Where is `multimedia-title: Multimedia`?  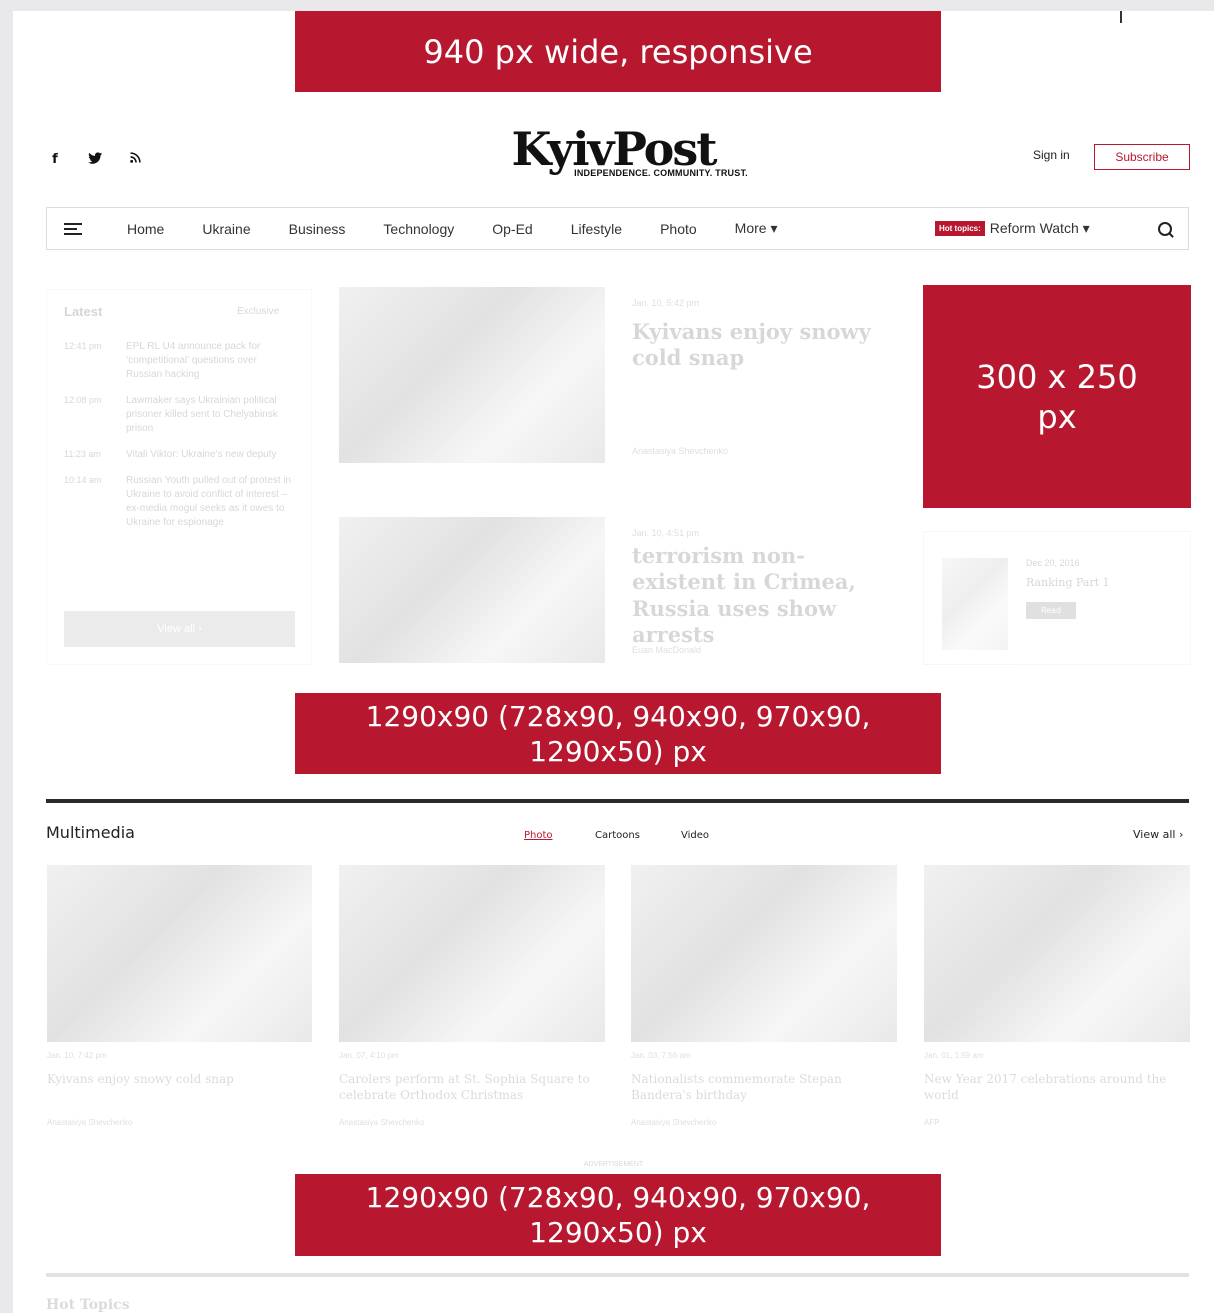 multimedia-title: Multimedia is located at coordinates (90, 832).